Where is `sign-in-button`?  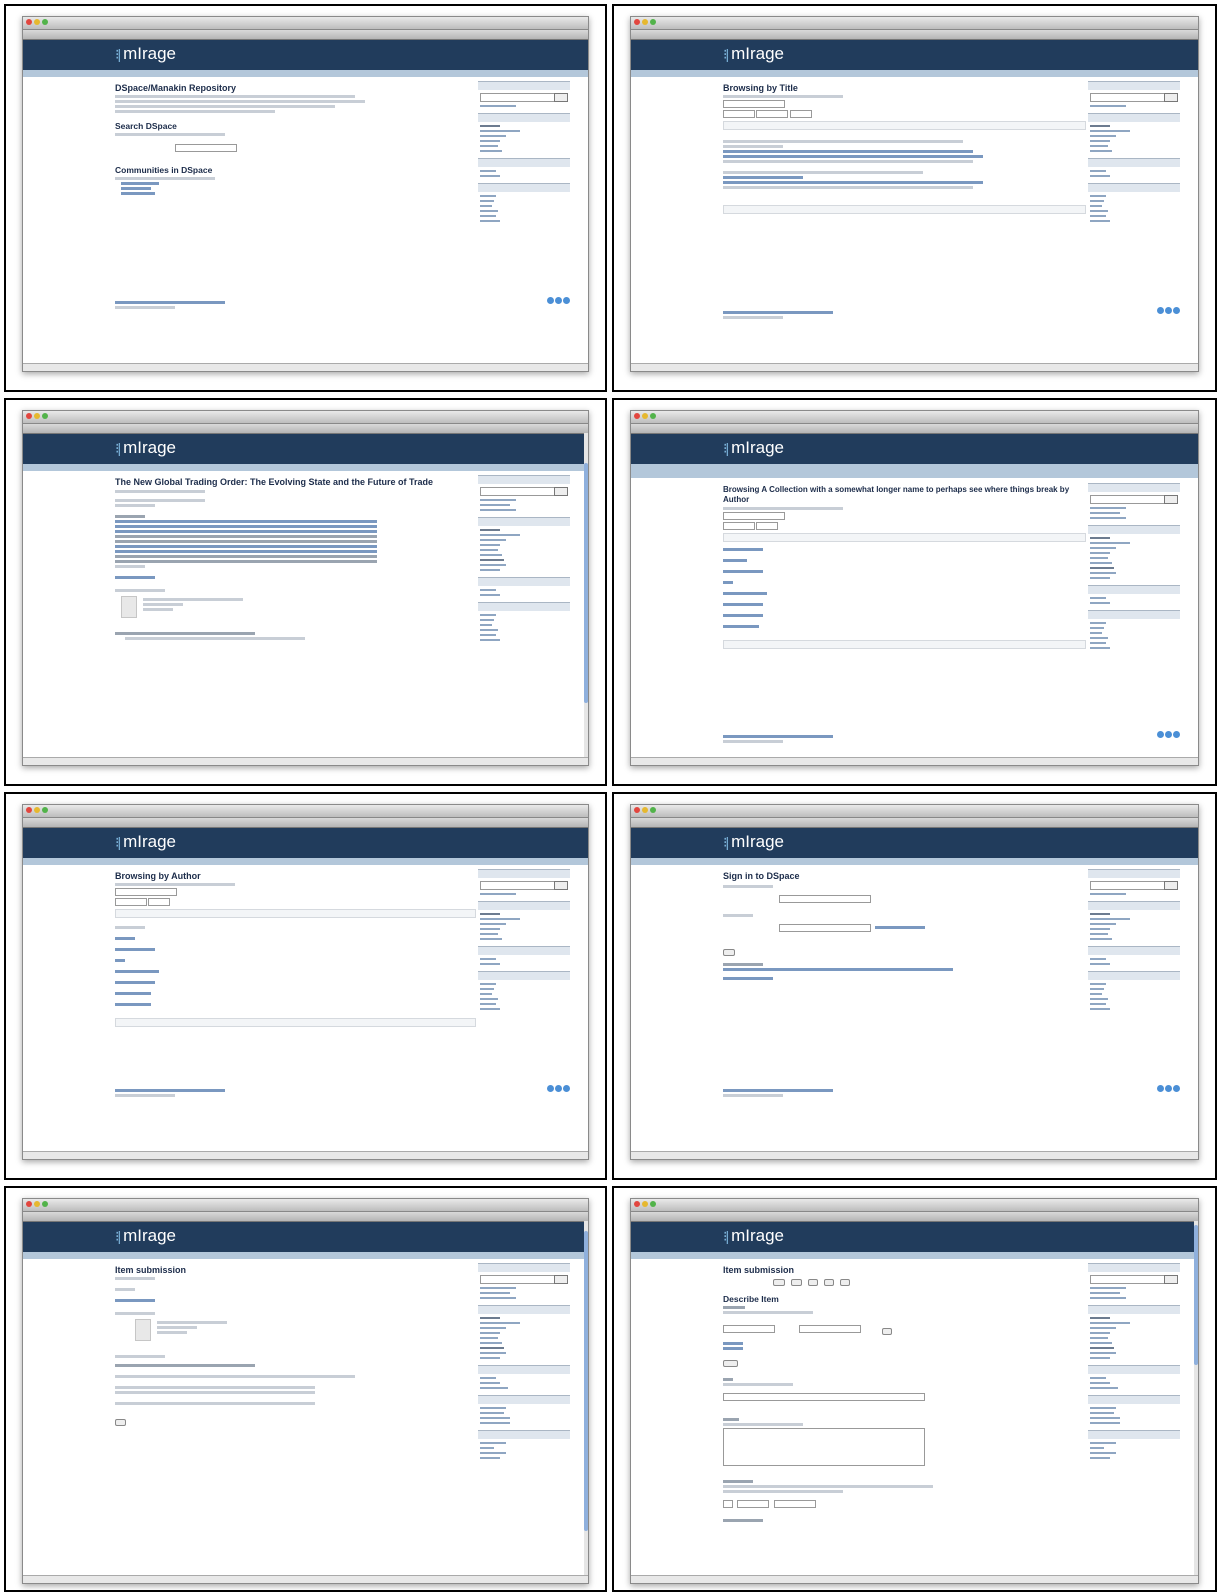
sign-in-button is located at coordinates (729, 952).